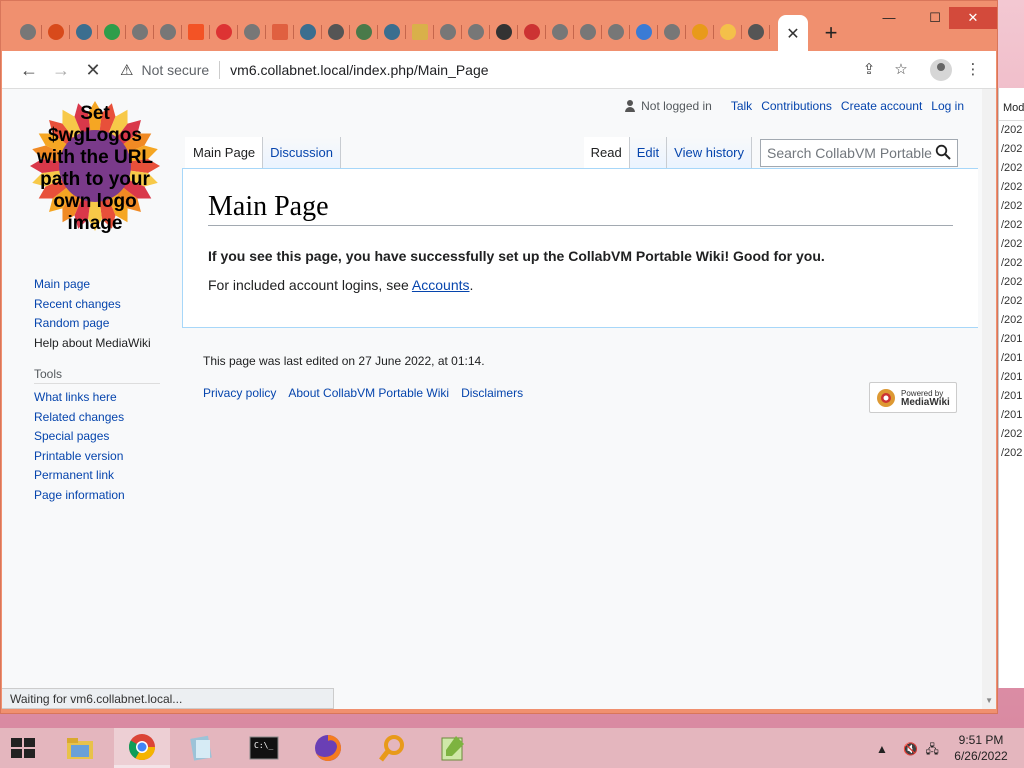  I want to click on tab-view-history: View history, so click(709, 153).